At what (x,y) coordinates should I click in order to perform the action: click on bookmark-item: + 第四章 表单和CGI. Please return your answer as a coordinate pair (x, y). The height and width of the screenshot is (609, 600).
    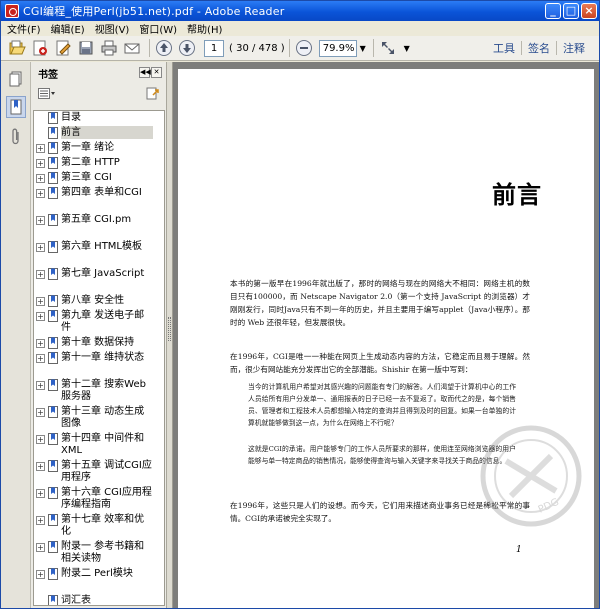
    Looking at the image, I should click on (99, 199).